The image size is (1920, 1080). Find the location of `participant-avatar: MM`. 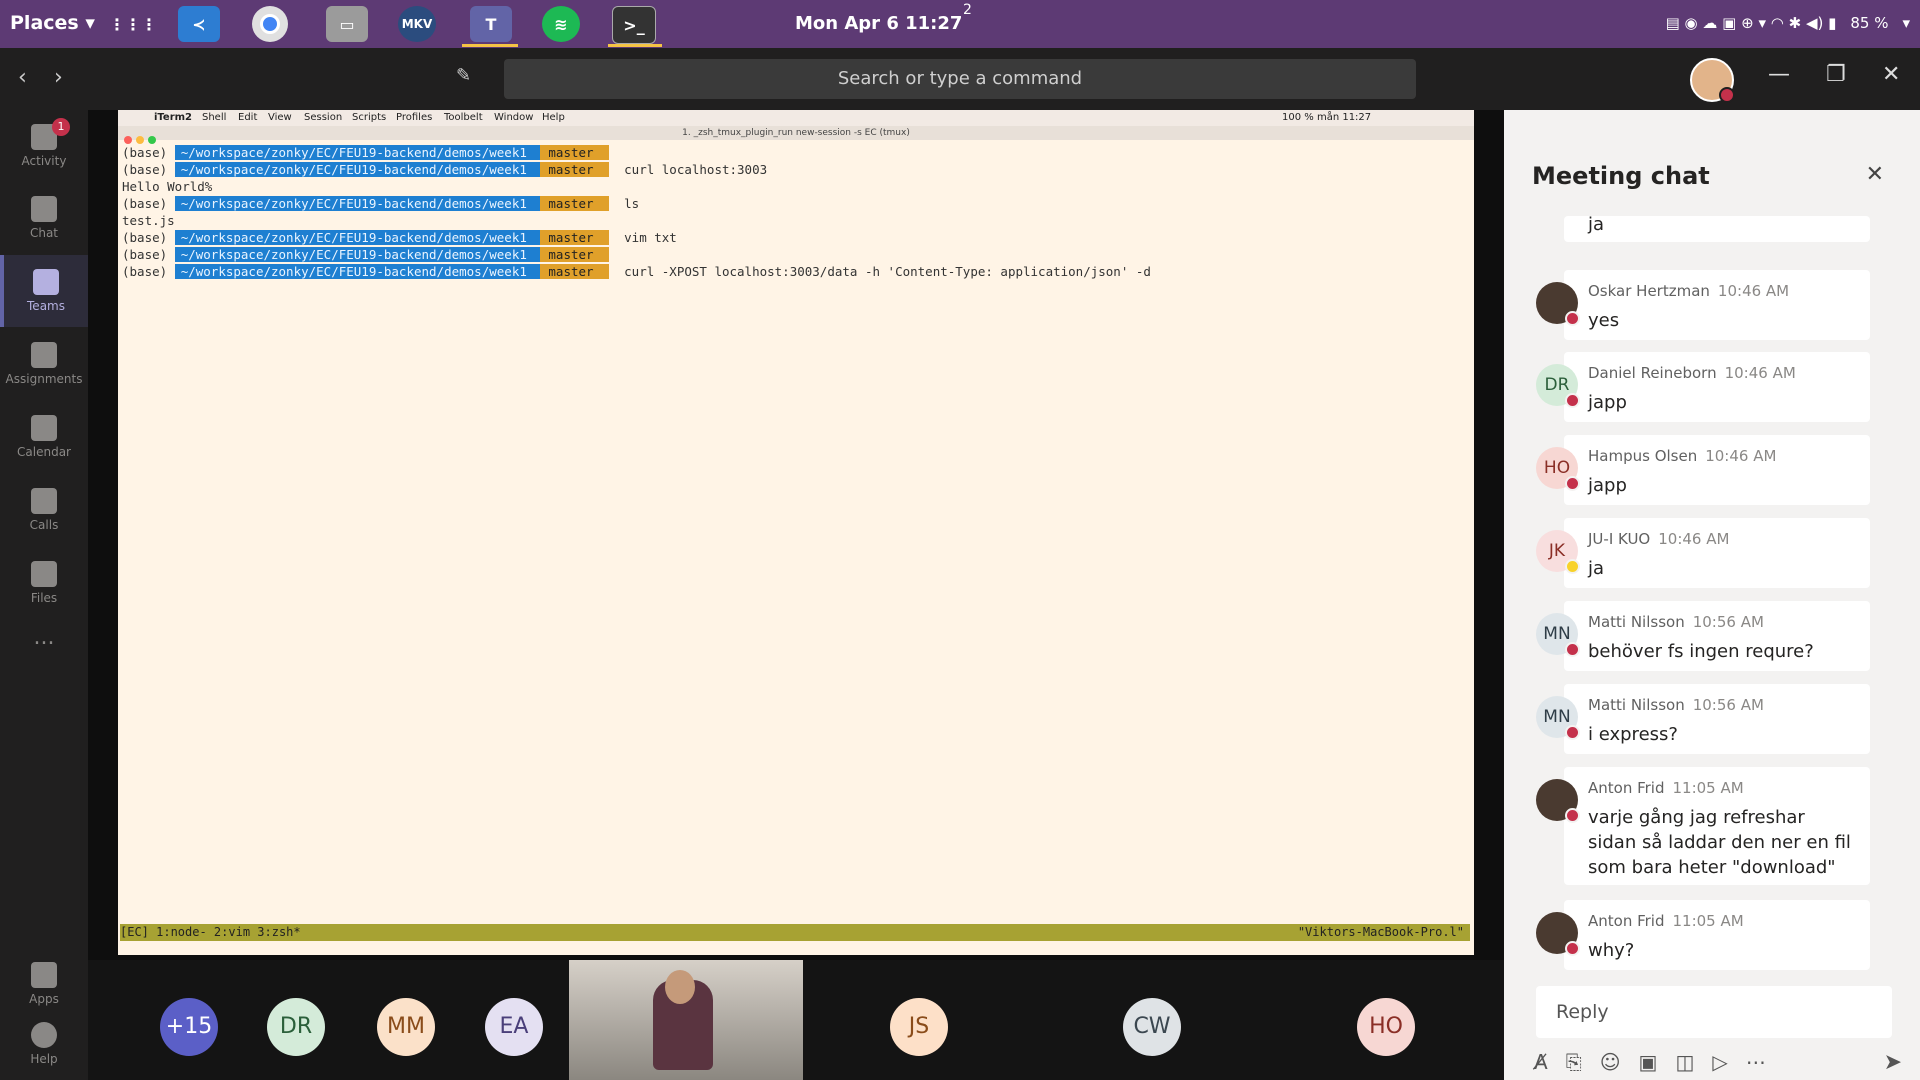

participant-avatar: MM is located at coordinates (406, 1027).